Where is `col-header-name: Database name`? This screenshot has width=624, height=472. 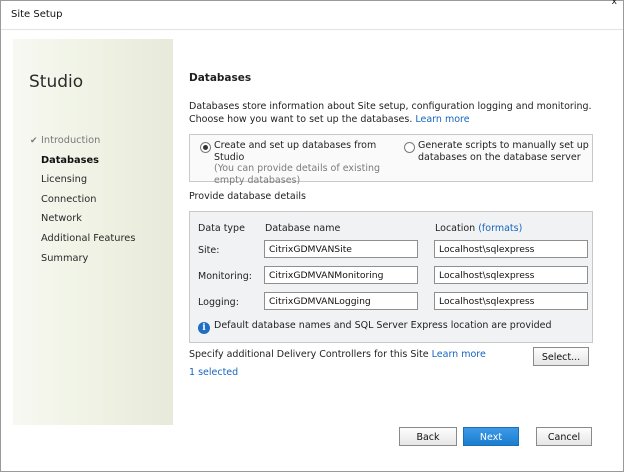
col-header-name: Database name is located at coordinates (303, 228).